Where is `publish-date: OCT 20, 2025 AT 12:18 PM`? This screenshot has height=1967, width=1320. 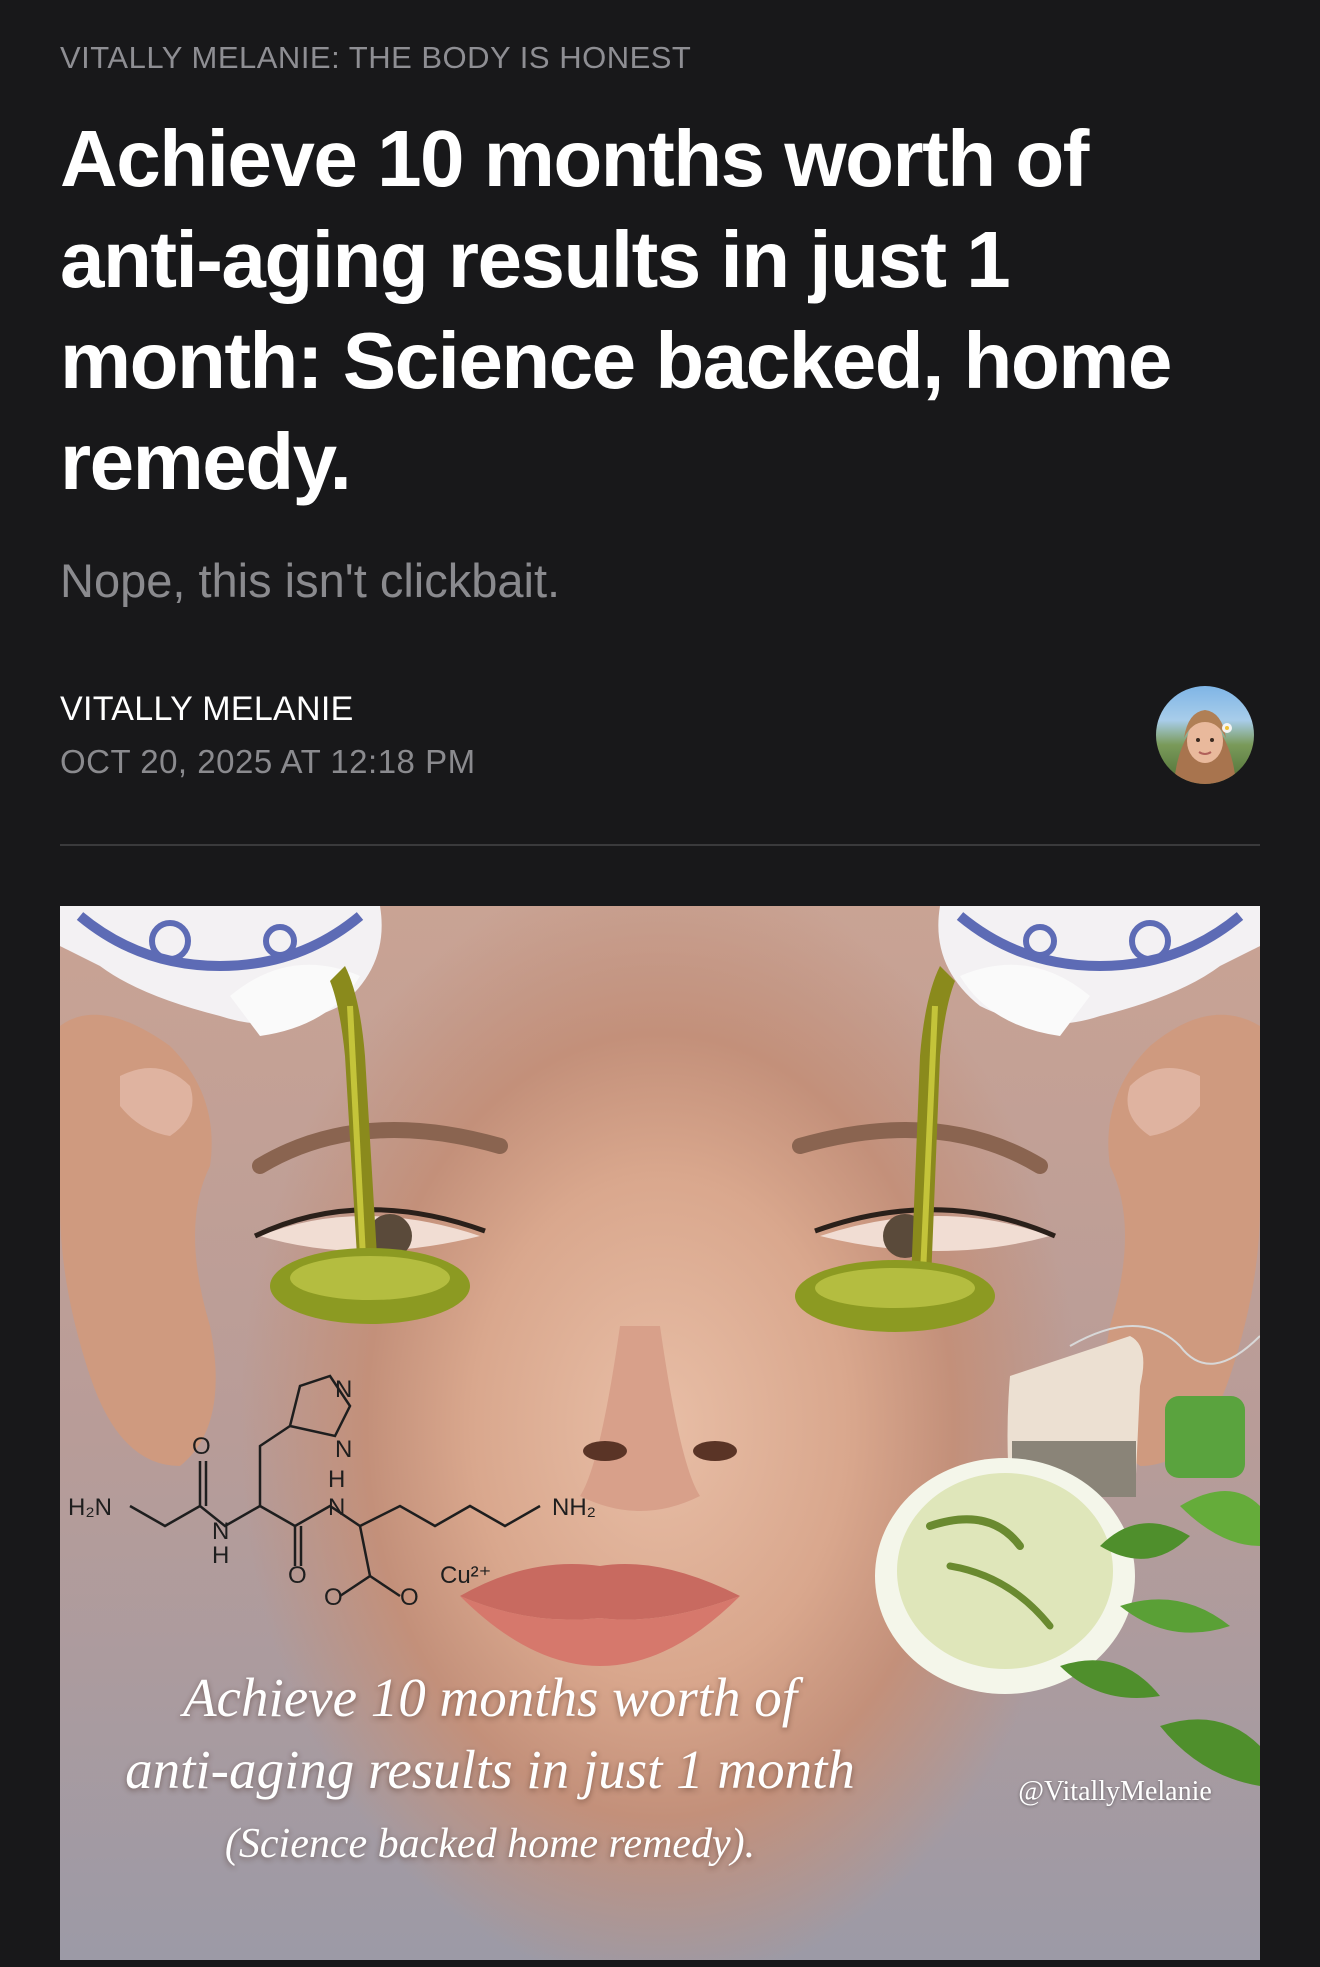
publish-date: OCT 20, 2025 AT 12:18 PM is located at coordinates (268, 761).